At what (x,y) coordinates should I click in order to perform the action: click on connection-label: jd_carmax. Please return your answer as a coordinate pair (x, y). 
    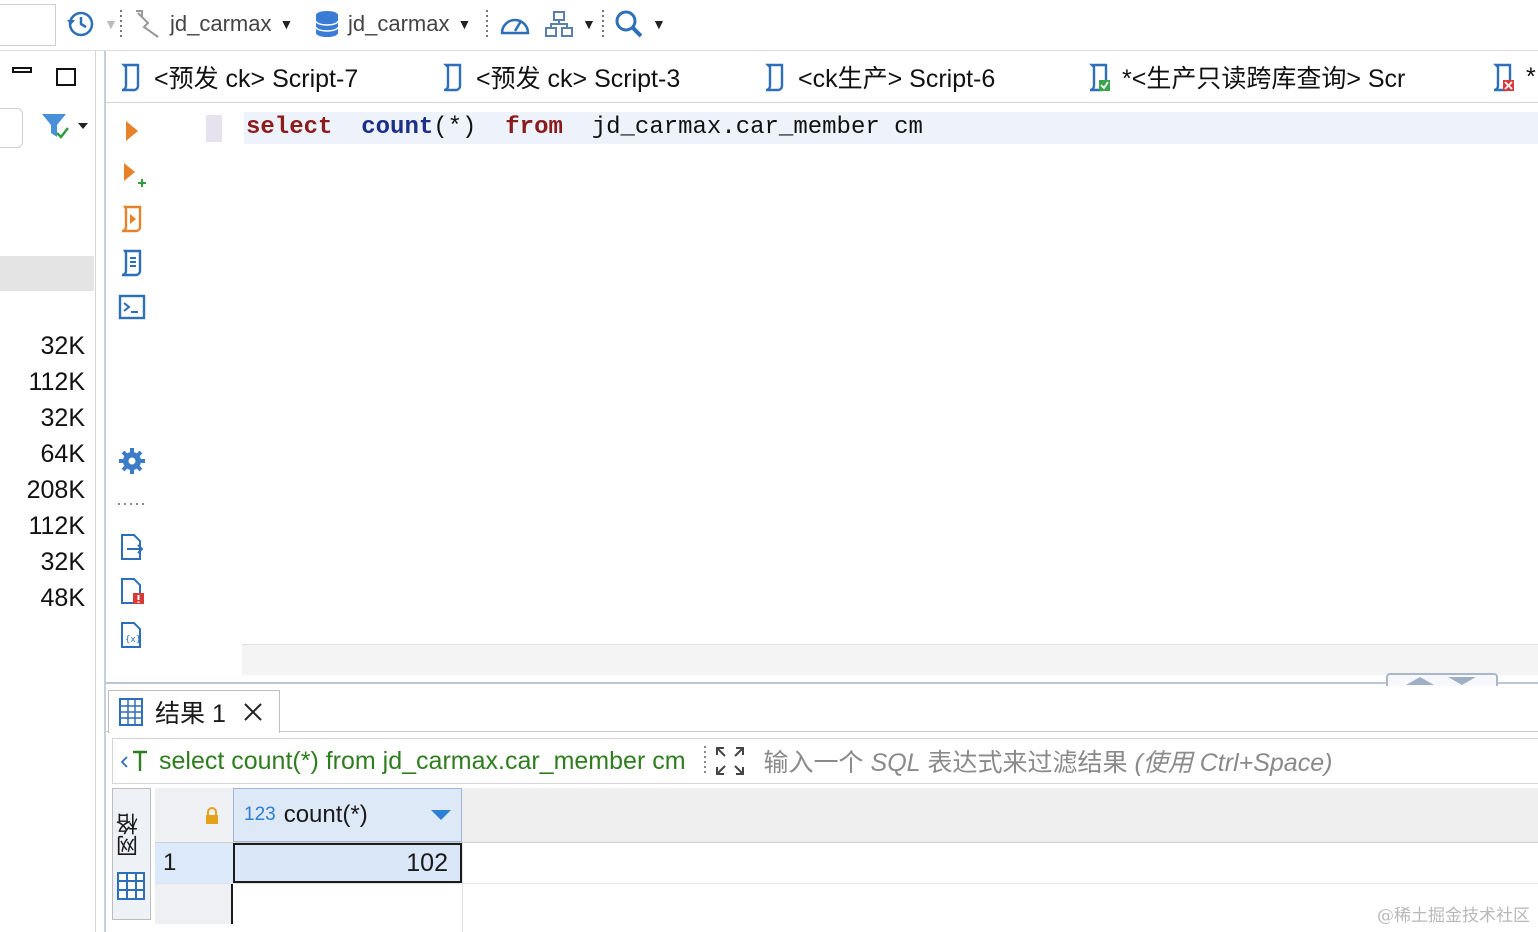
    Looking at the image, I should click on (221, 23).